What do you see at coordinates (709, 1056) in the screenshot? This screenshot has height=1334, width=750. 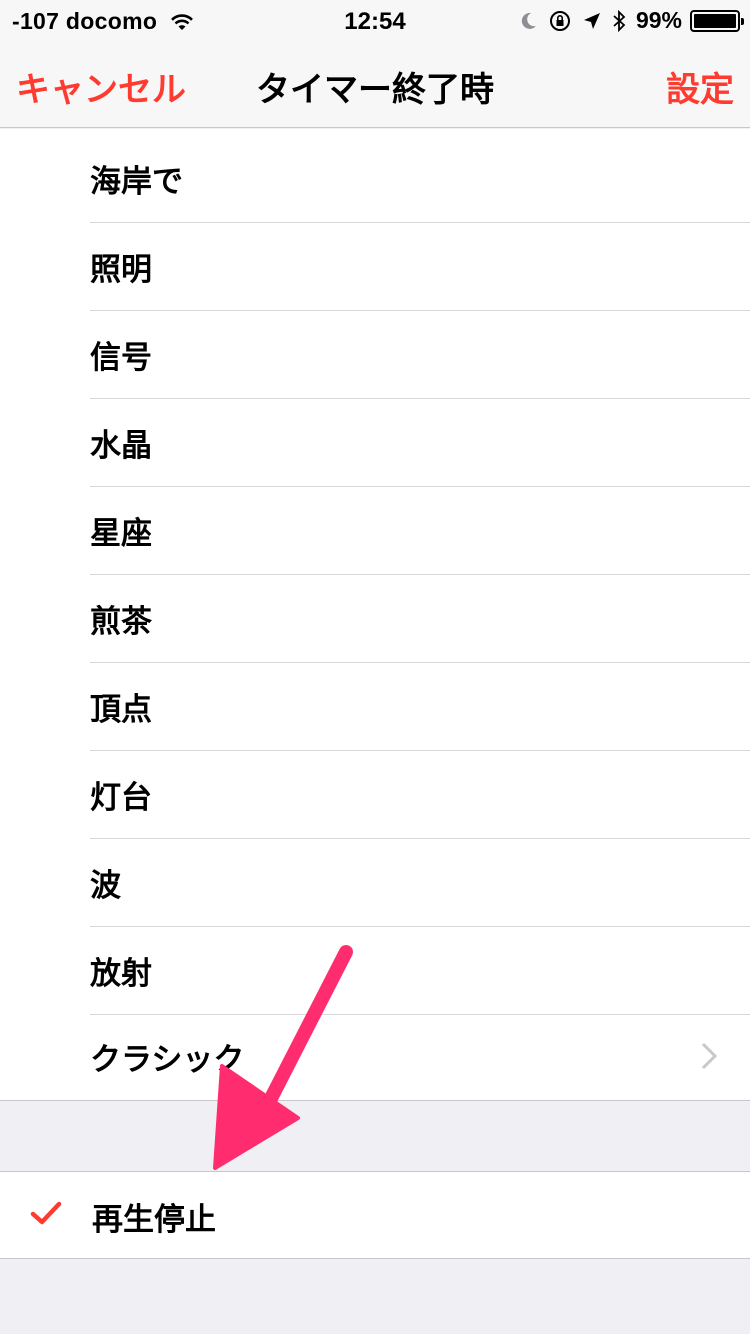 I see `chevron-right-icon` at bounding box center [709, 1056].